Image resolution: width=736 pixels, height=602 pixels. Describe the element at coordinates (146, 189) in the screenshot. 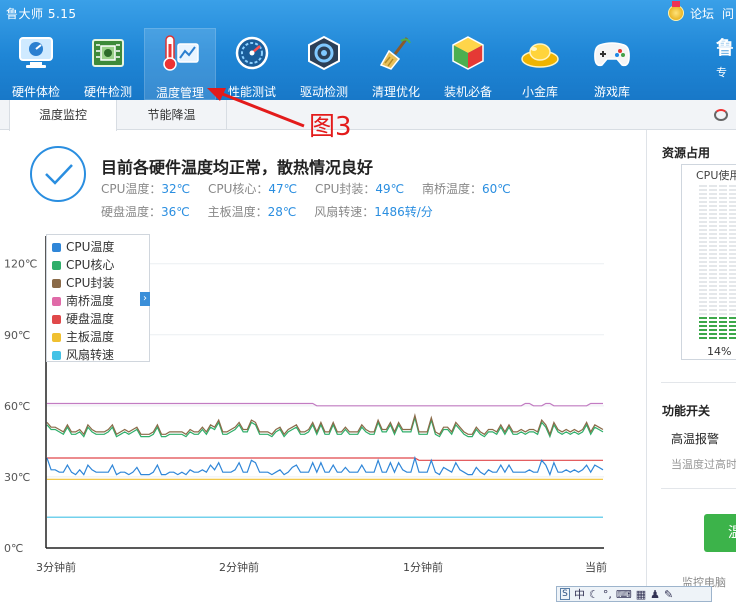

I see `metric-cpu-temp: CPU温度：32℃` at that location.